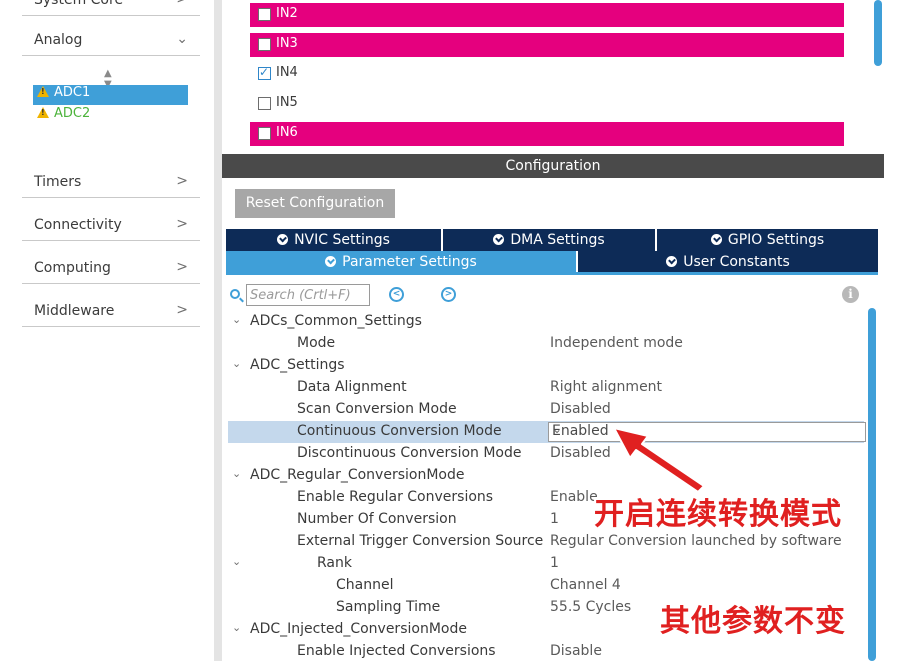 This screenshot has width=922, height=661. I want to click on tab-gpio-settings: GPIO Settings, so click(767, 240).